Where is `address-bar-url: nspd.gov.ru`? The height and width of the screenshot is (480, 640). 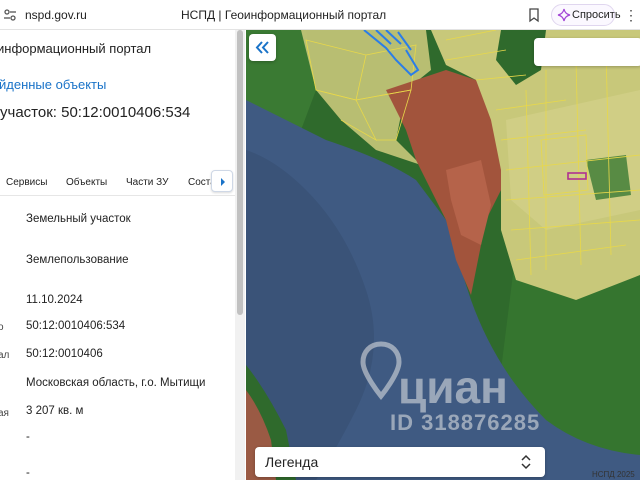 address-bar-url: nspd.gov.ru is located at coordinates (56, 15).